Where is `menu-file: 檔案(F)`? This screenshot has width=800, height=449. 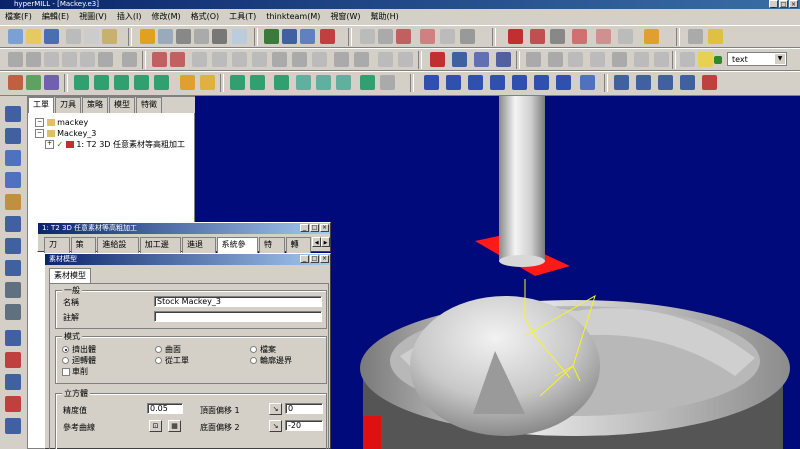 menu-file: 檔案(F) is located at coordinates (18, 17).